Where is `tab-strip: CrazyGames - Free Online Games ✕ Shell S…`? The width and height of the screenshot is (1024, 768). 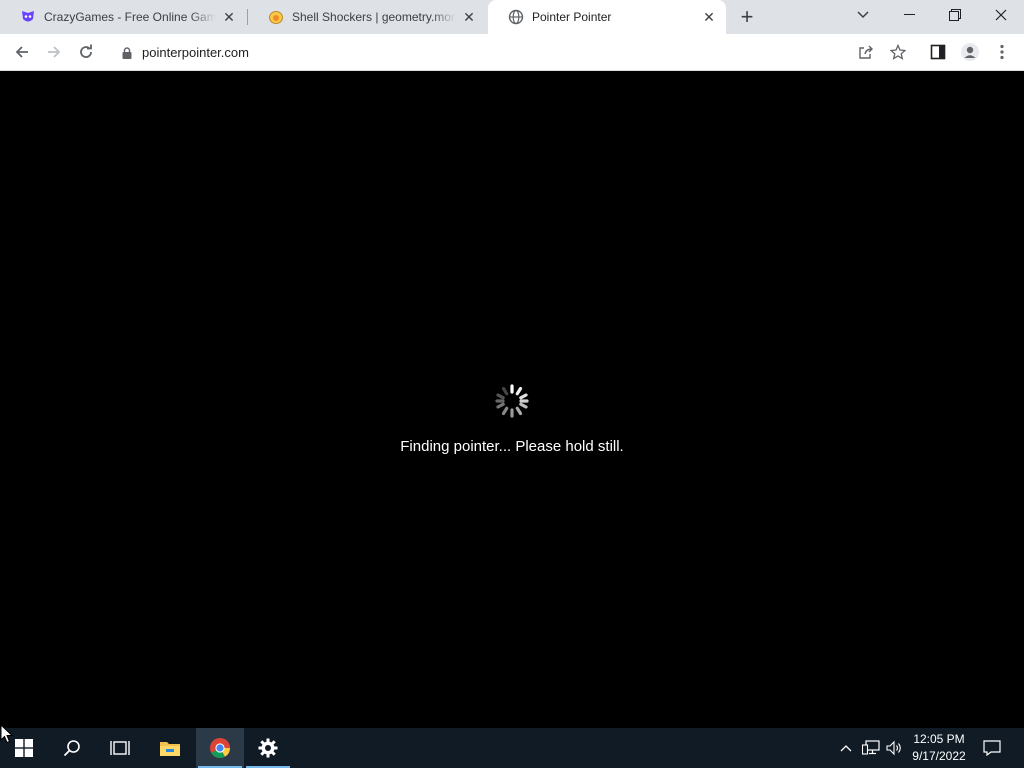 tab-strip: CrazyGames - Free Online Games ✕ Shell S… is located at coordinates (512, 17).